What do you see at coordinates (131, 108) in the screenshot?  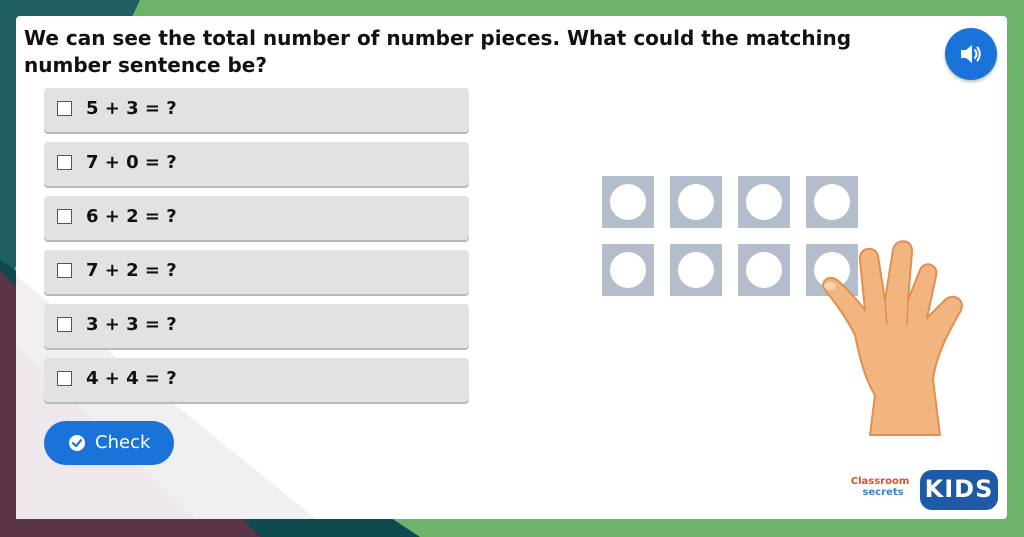 I see `answer-label: 5 + 3 = ?` at bounding box center [131, 108].